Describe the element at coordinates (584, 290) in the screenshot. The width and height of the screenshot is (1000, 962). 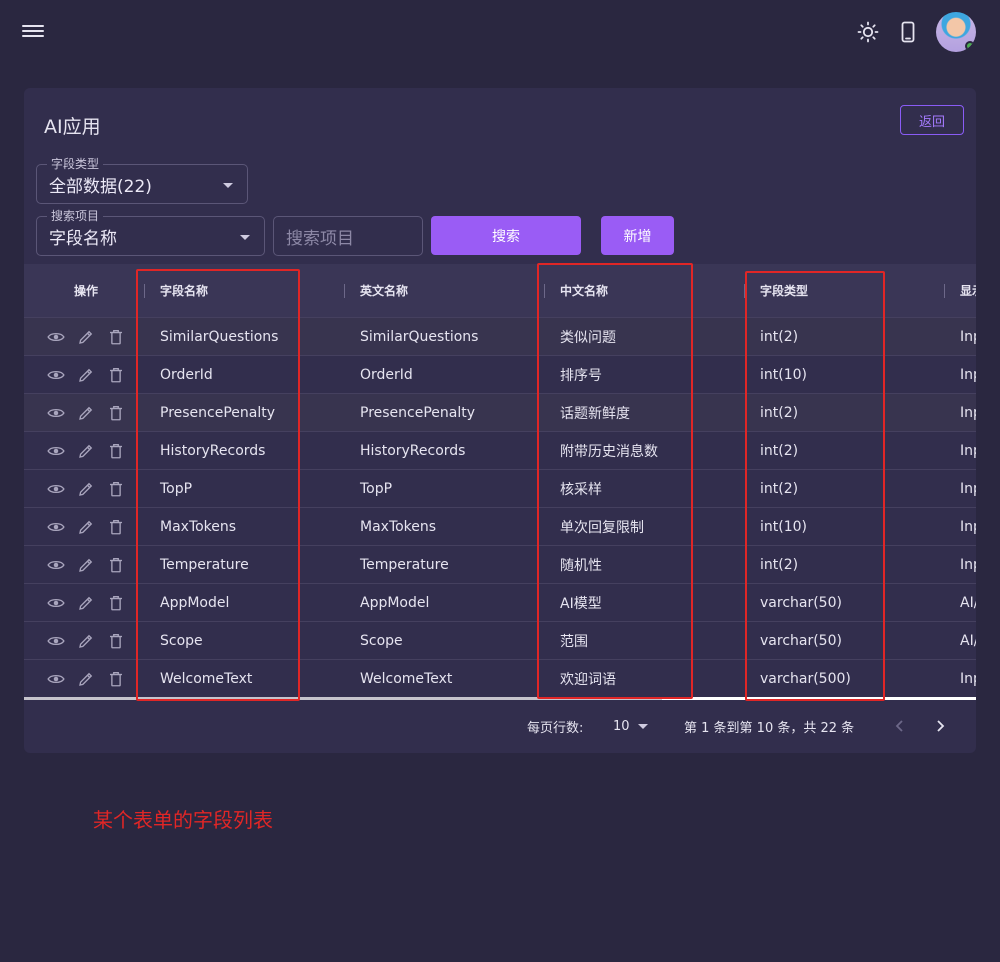
I see `header-chinese-name: 中文名称` at that location.